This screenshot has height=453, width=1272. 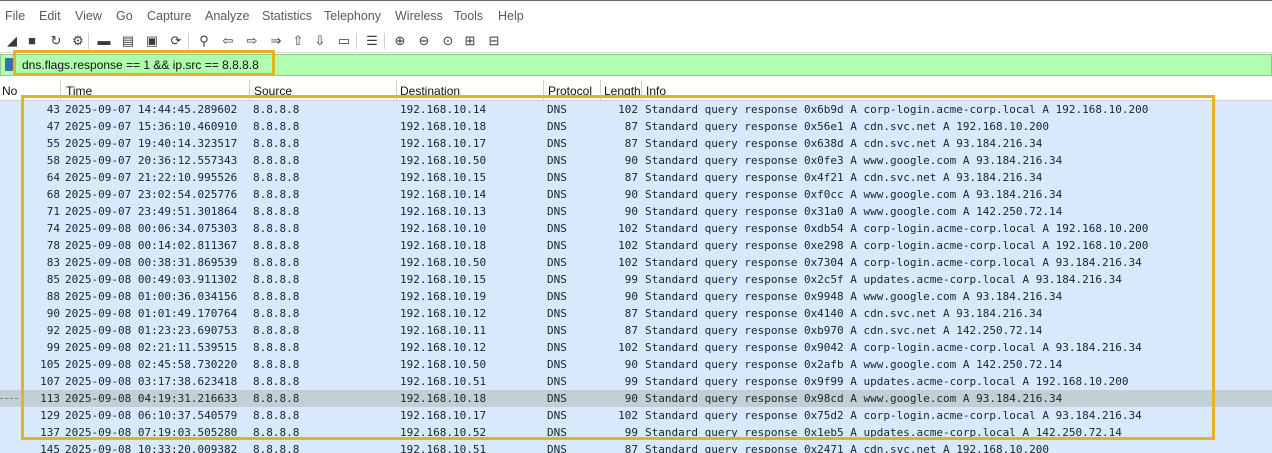 I want to click on restart-capture-icon: ↻, so click(x=56, y=41).